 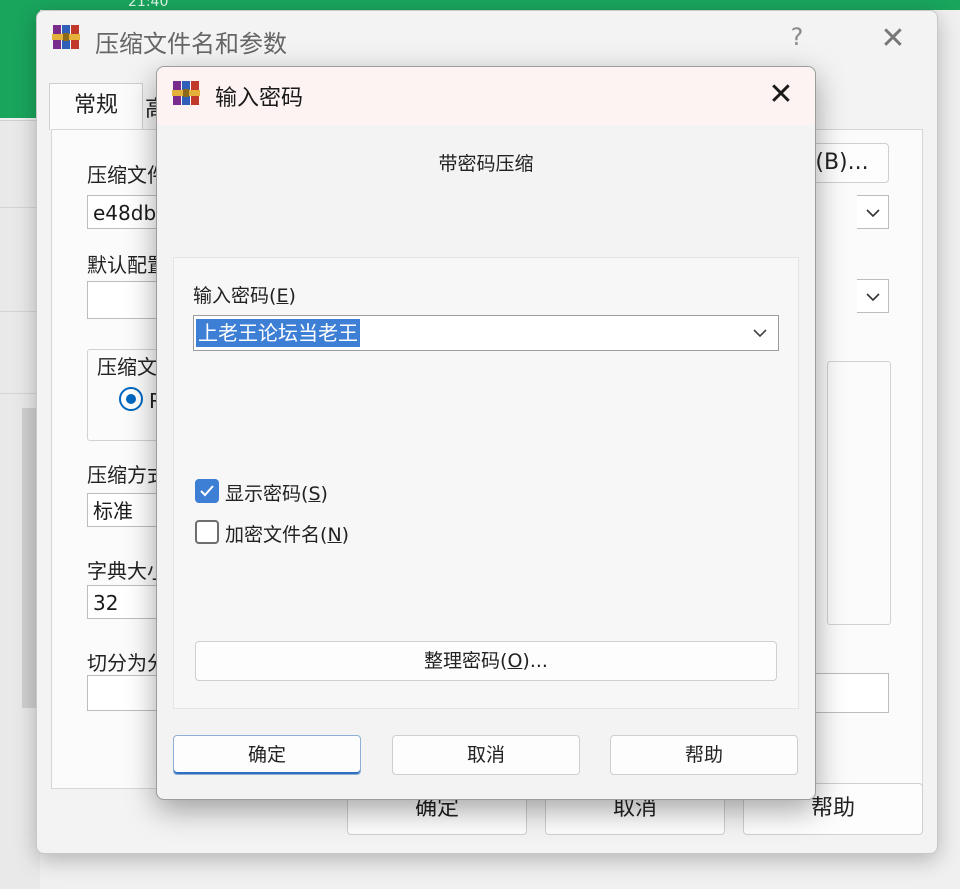 I want to click on checkmark-icon, so click(x=207, y=491).